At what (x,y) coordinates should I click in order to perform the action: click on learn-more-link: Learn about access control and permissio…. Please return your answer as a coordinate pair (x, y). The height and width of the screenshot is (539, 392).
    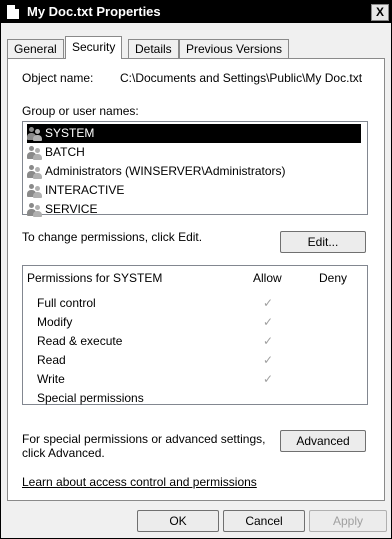
    Looking at the image, I should click on (139, 482).